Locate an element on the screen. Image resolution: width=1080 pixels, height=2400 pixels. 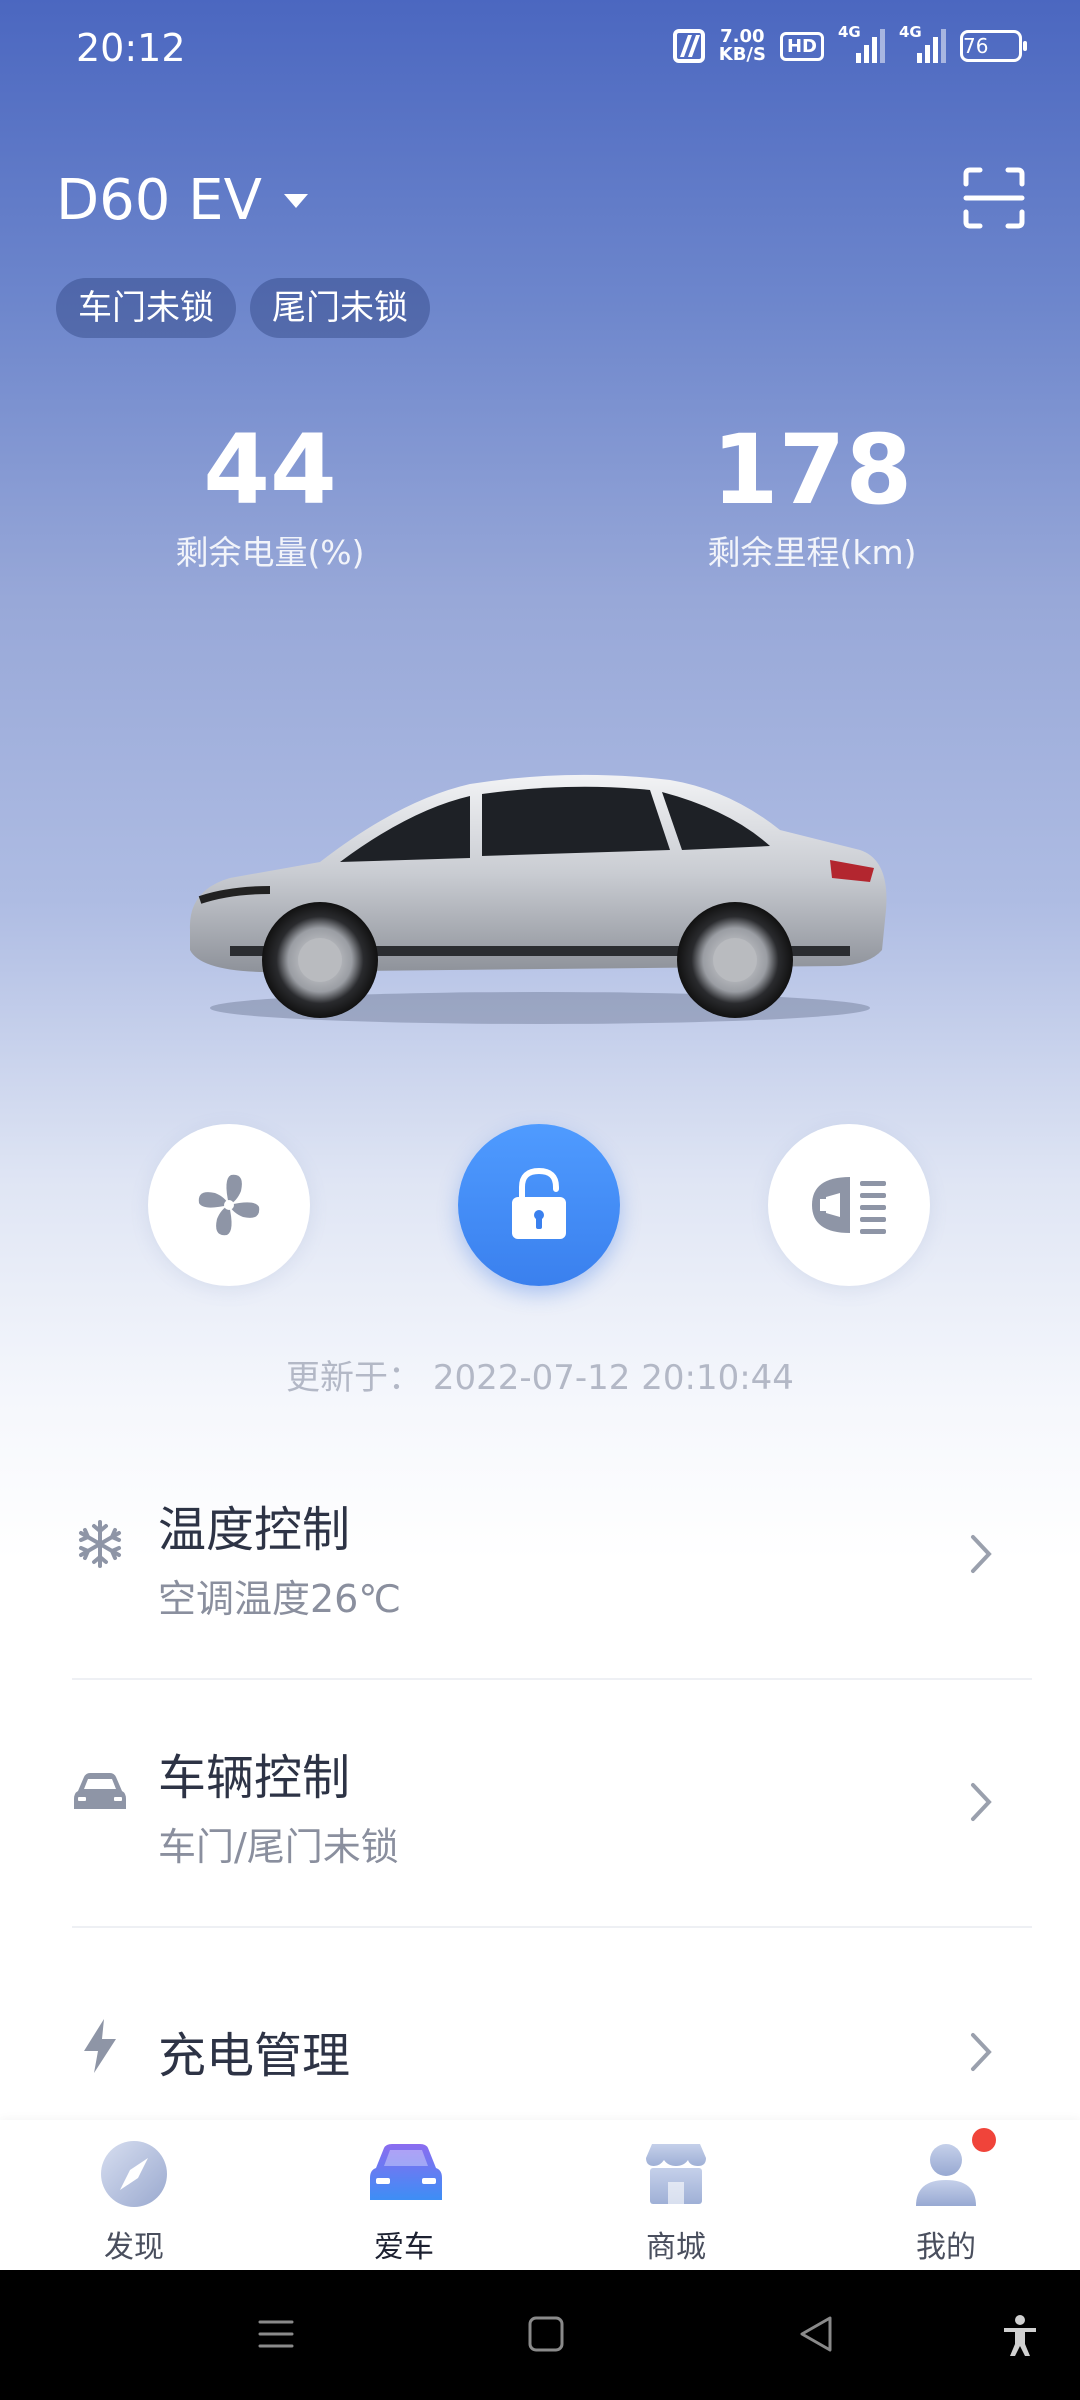
store-icon is located at coordinates (676, 2174).